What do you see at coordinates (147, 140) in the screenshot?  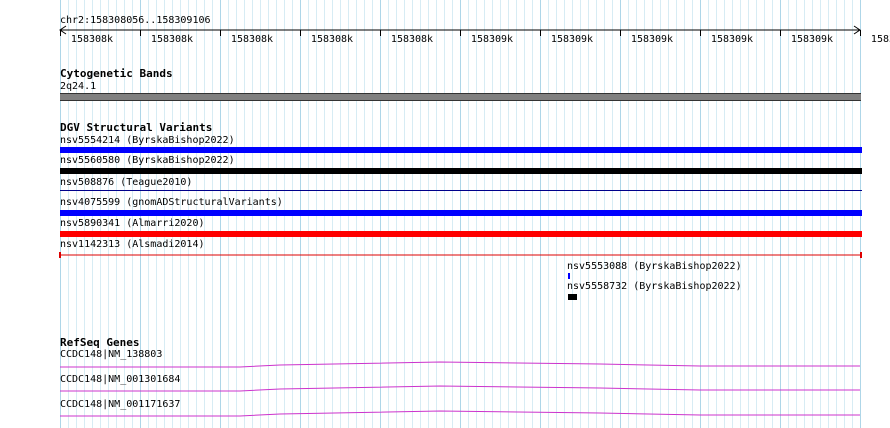 I see `dgv-feature-label: nsv5554214 (ByrskaBishop2022)` at bounding box center [147, 140].